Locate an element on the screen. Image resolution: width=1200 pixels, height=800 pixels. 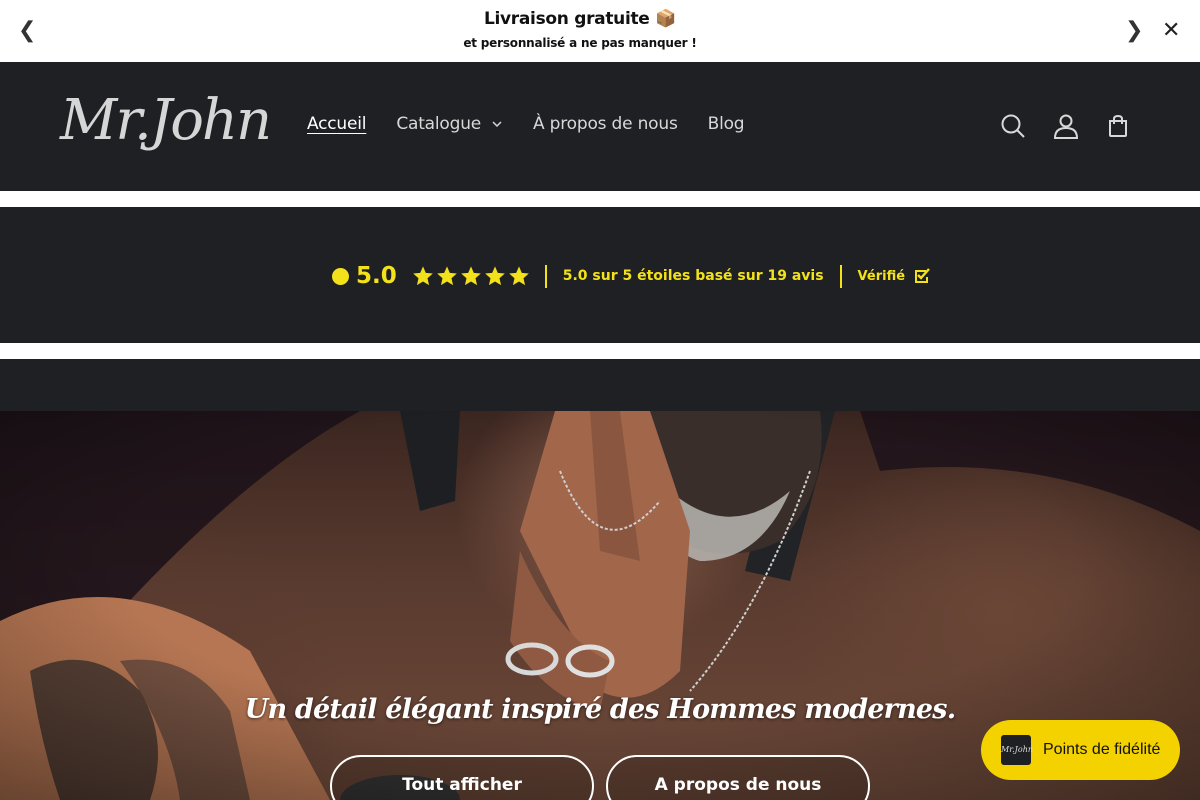
section-divider-strip is located at coordinates (600, 385).